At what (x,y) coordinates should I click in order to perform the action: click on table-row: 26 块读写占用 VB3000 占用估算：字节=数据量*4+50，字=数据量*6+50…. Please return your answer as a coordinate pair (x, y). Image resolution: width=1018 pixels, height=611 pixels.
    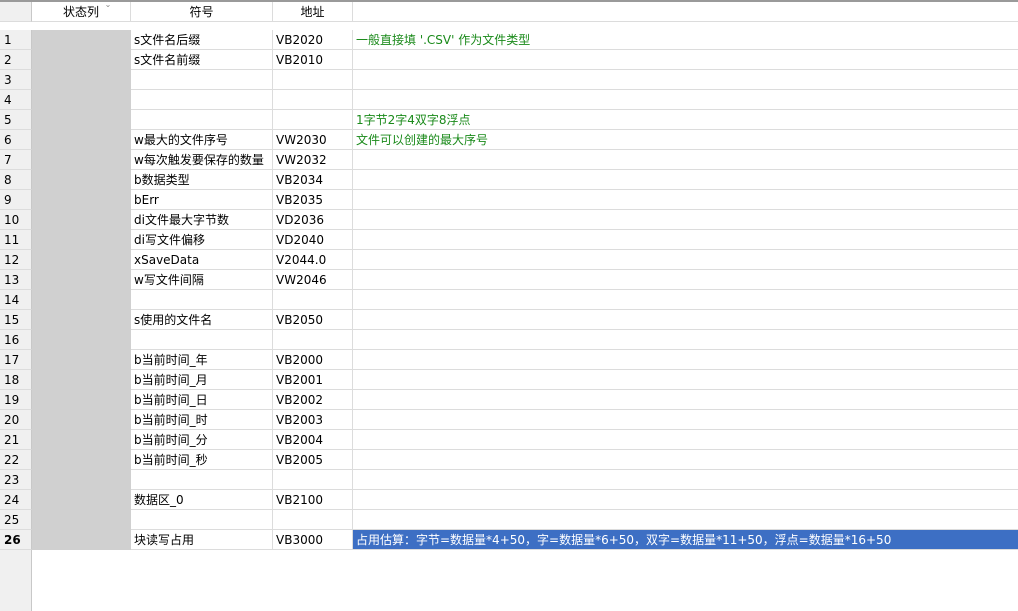
    Looking at the image, I should click on (509, 540).